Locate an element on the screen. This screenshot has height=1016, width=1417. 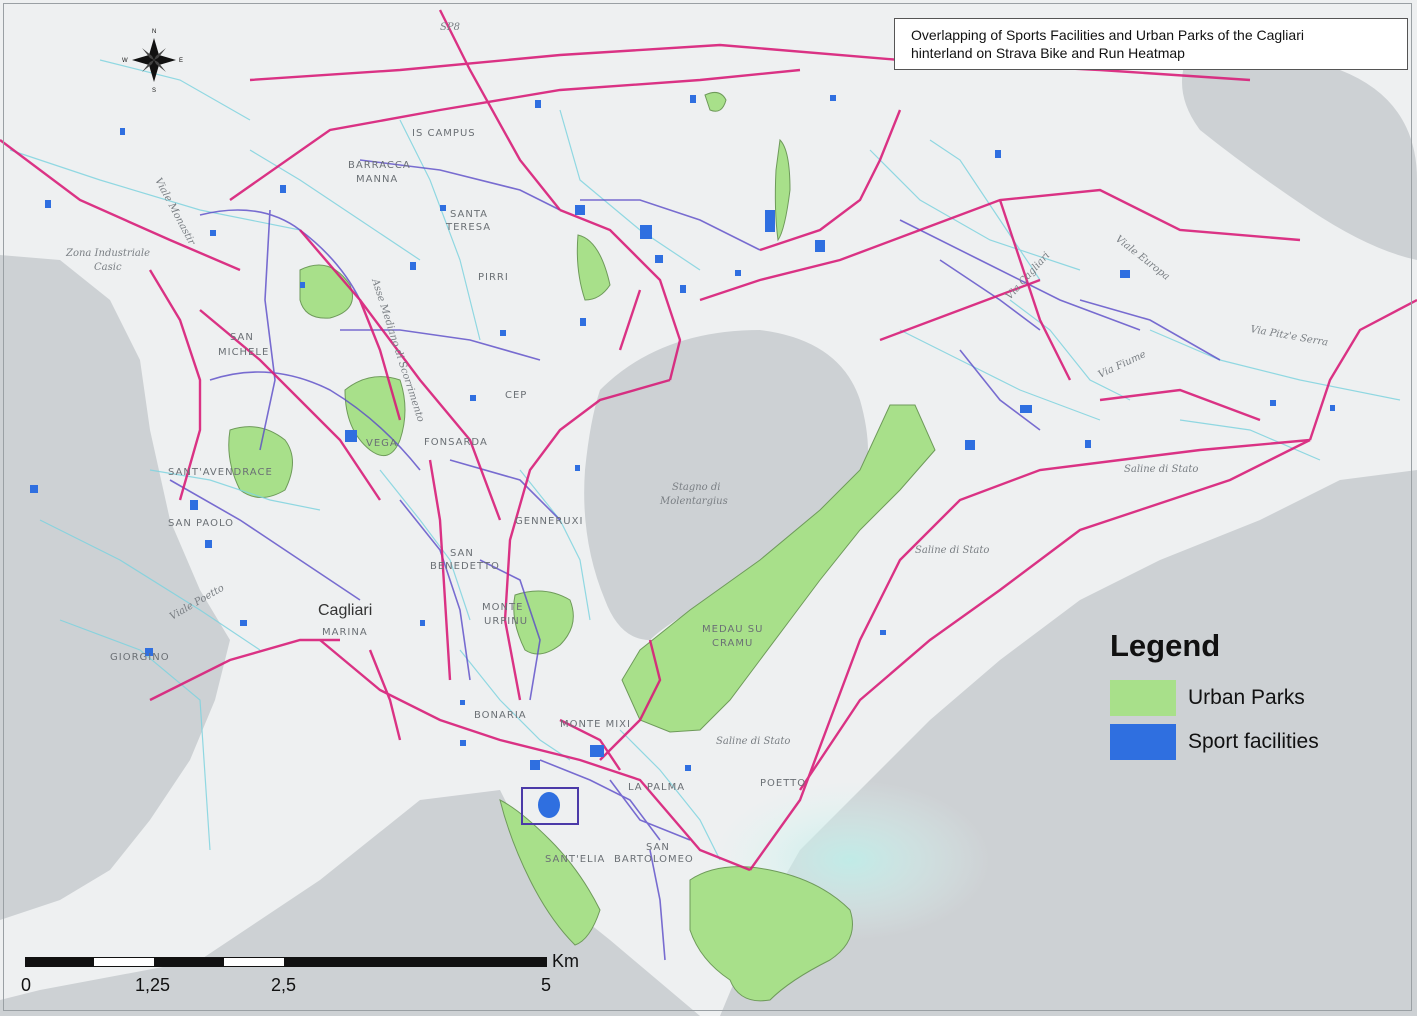
label-poetto: POETTO is located at coordinates (783, 783).